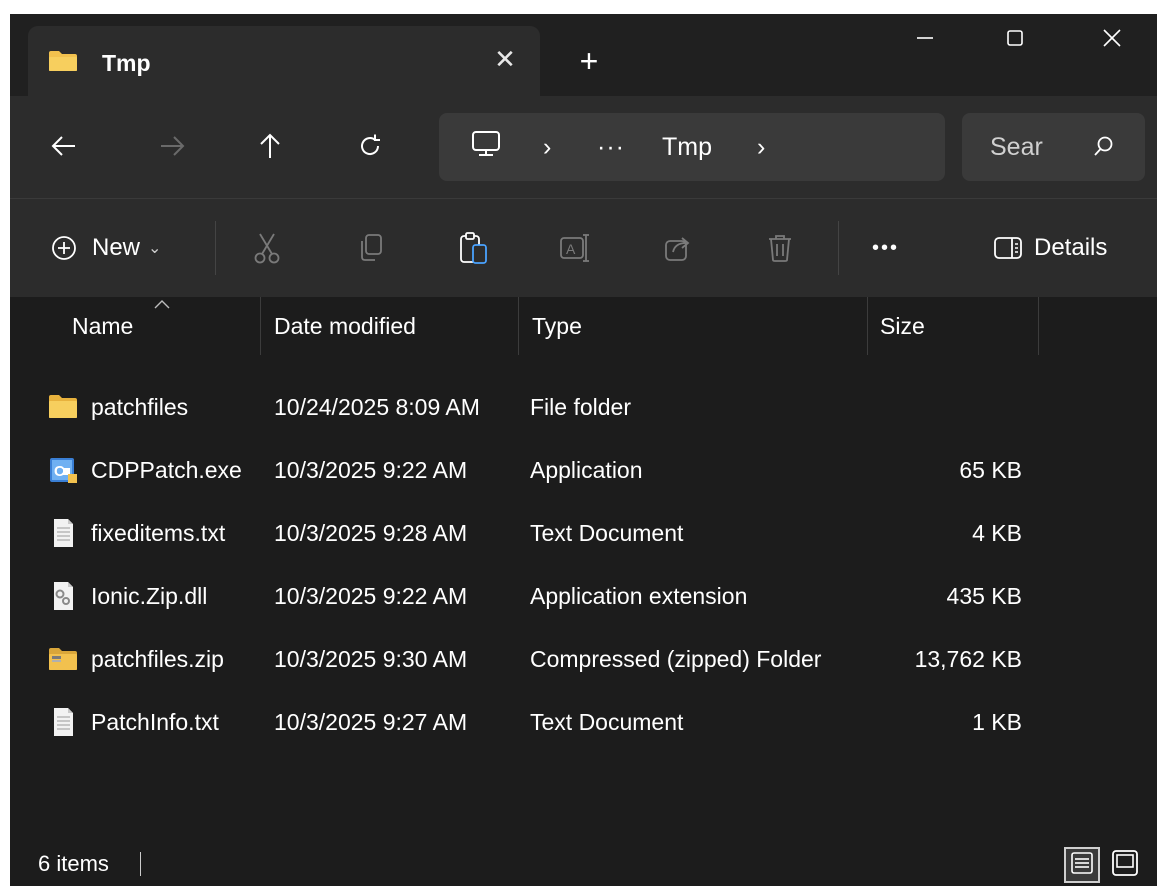  Describe the element at coordinates (158, 533) in the screenshot. I see `file-name: fixeditems.txt` at that location.